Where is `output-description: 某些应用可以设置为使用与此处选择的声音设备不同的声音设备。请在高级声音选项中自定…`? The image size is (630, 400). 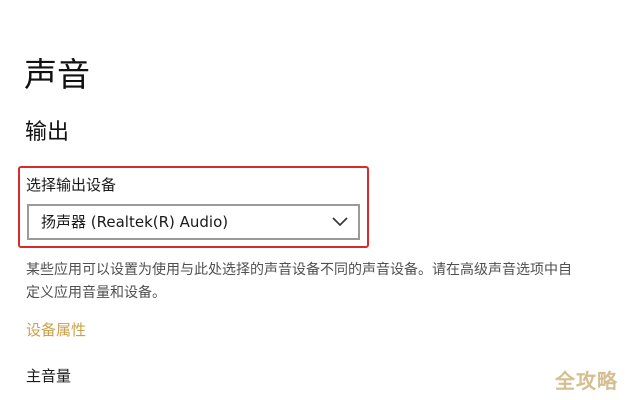
output-description: 某些应用可以设置为使用与此处选择的声音设备不同的声音设备。请在高级声音选项中自定… is located at coordinates (299, 281).